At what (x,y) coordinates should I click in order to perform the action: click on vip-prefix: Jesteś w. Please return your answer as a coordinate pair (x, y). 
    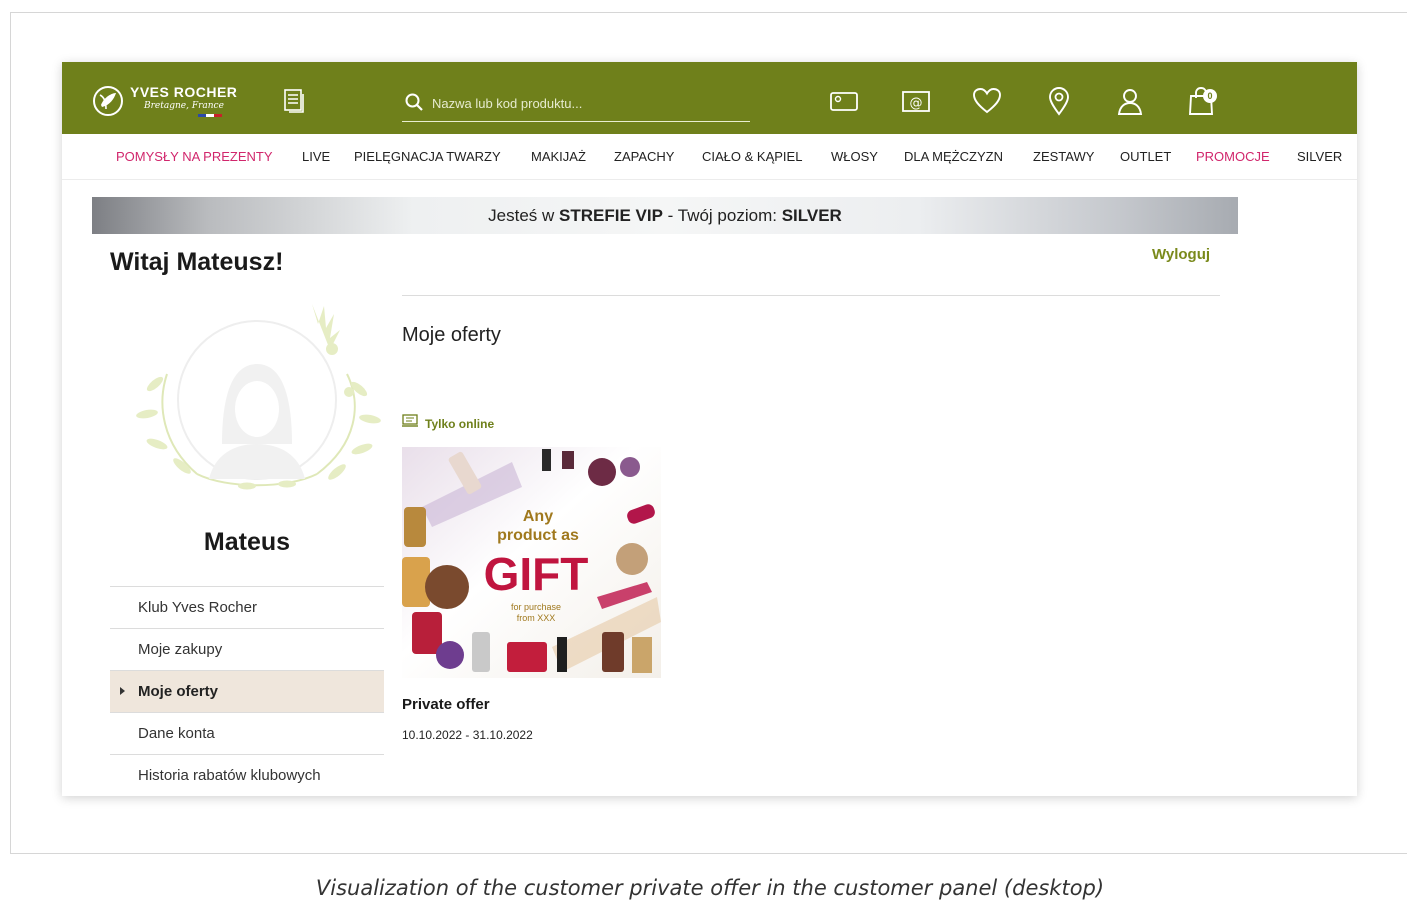
    Looking at the image, I should click on (524, 215).